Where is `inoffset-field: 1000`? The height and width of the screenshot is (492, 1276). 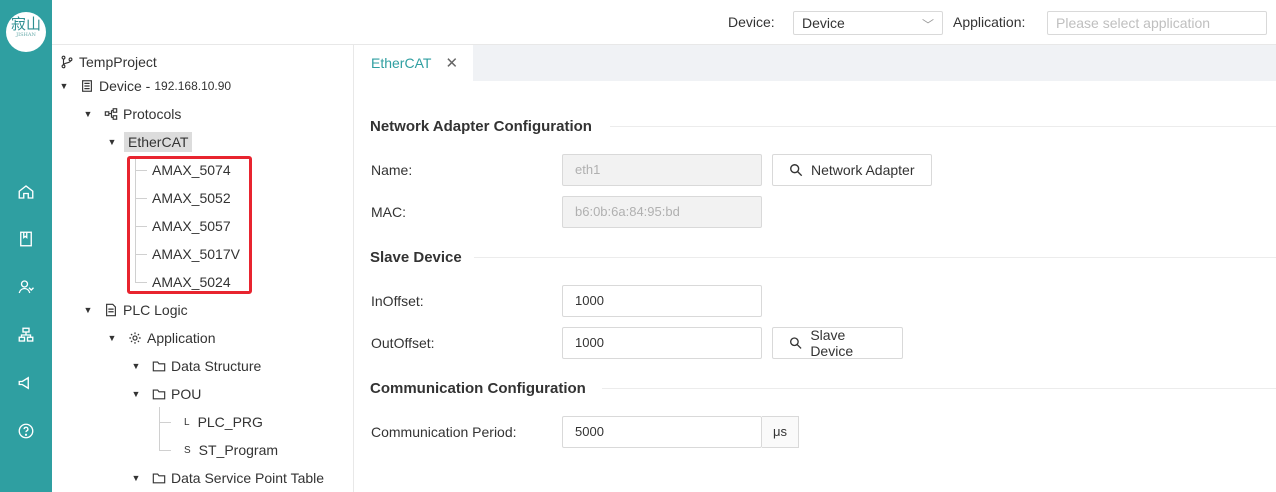 inoffset-field: 1000 is located at coordinates (662, 301).